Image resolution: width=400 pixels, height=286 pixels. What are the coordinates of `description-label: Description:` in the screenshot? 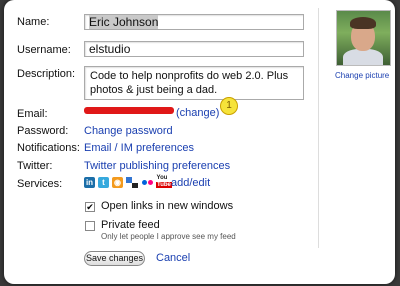 It's located at (46, 74).